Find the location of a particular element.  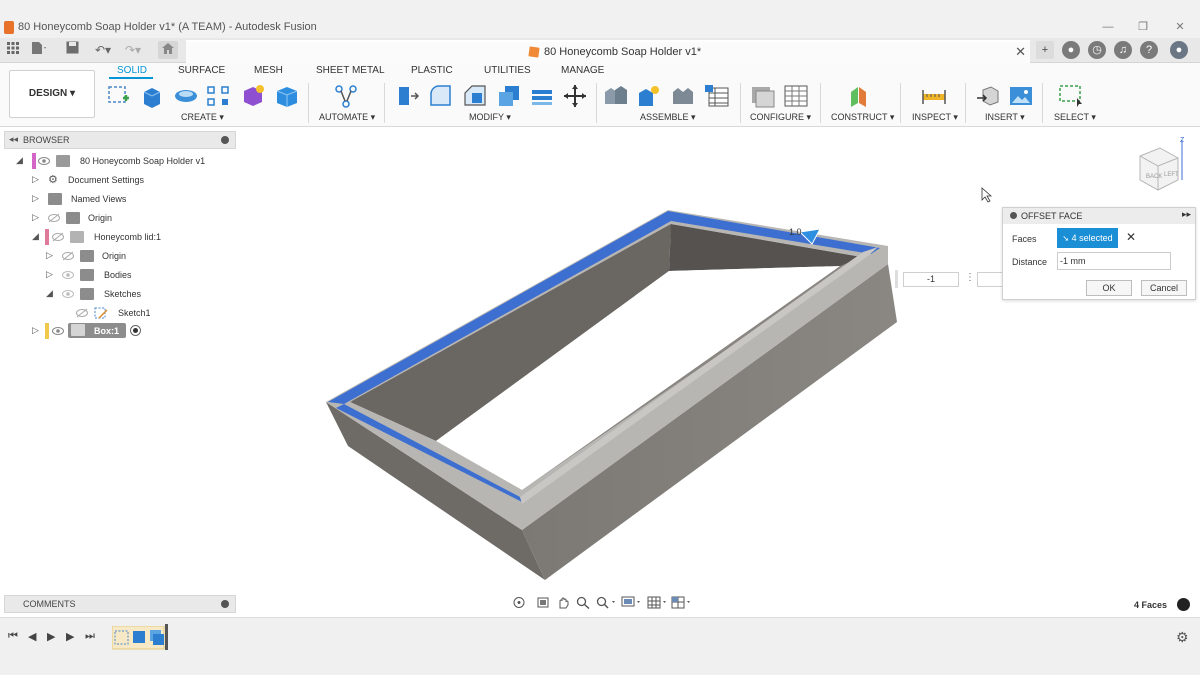

browser-header: ◂◂ BROWSER is located at coordinates (120, 140).